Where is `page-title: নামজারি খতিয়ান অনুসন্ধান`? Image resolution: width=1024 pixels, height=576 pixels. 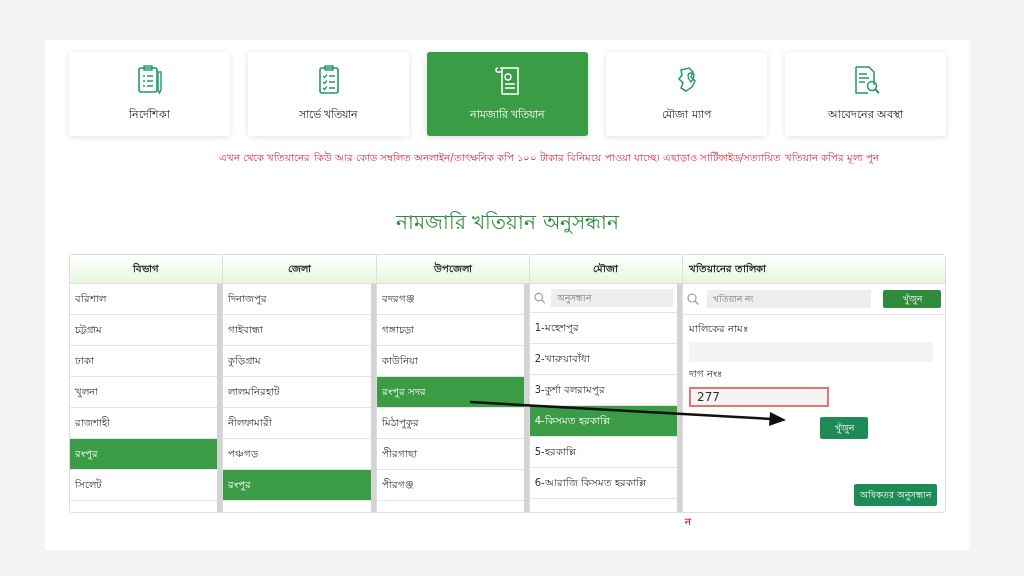 page-title: নামজারি খতিয়ান অনুসন্ধান is located at coordinates (507, 222).